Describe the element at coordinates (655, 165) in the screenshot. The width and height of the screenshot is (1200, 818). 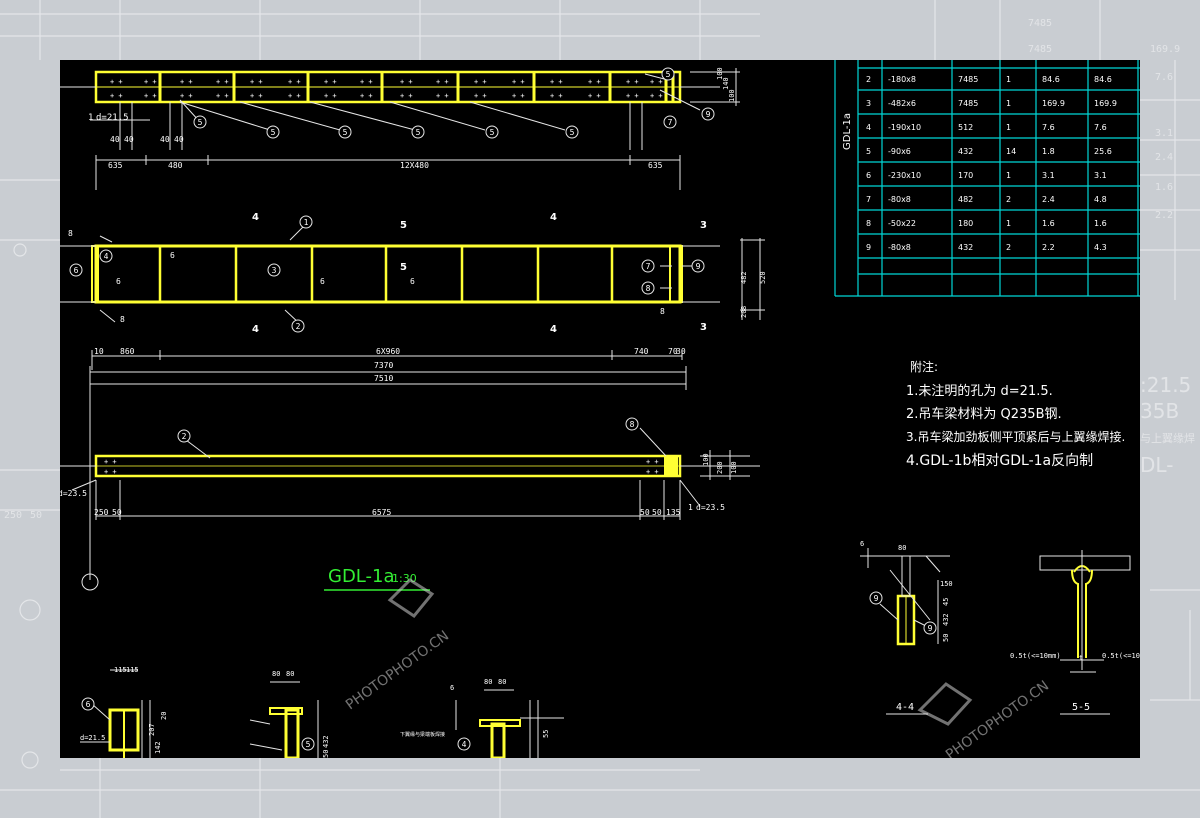
I see `dim-635-right: 635` at that location.